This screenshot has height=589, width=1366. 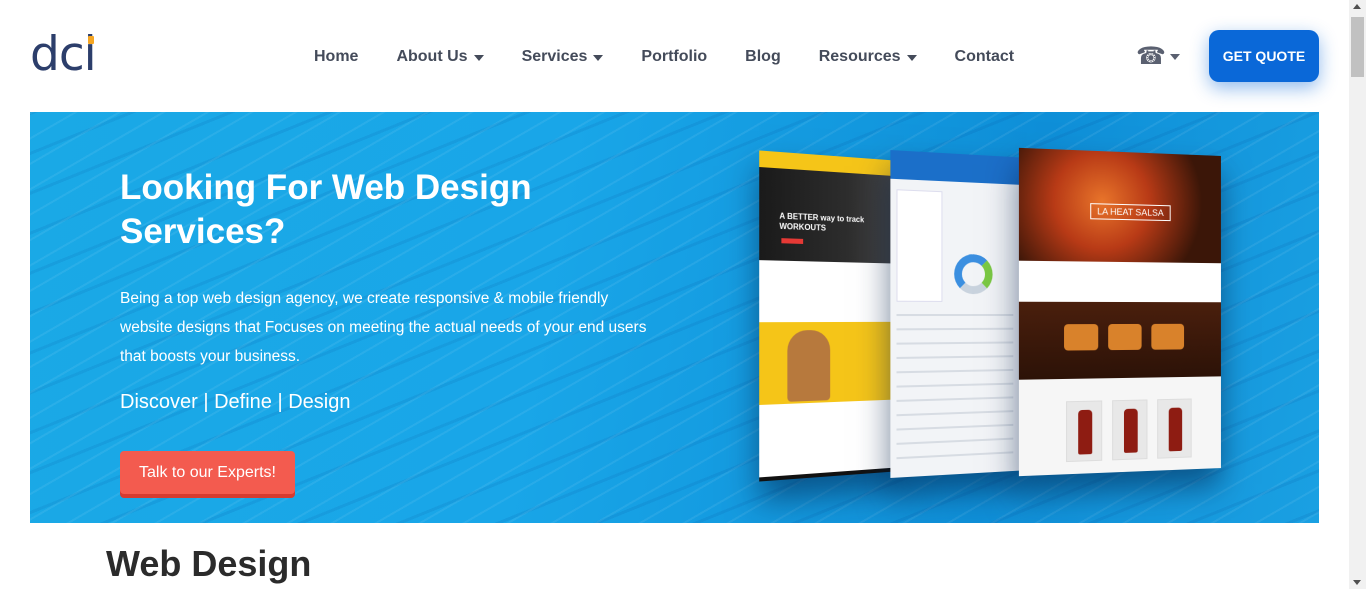 I want to click on dci-logo: dci, so click(x=63, y=54).